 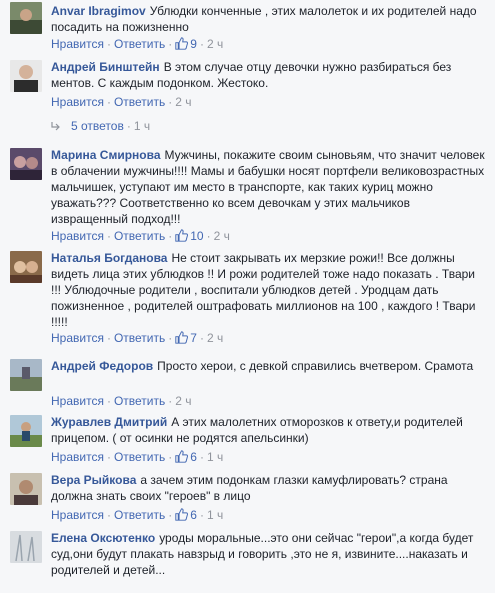 What do you see at coordinates (103, 538) in the screenshot?
I see `comment-author: Елена Оксютенко` at bounding box center [103, 538].